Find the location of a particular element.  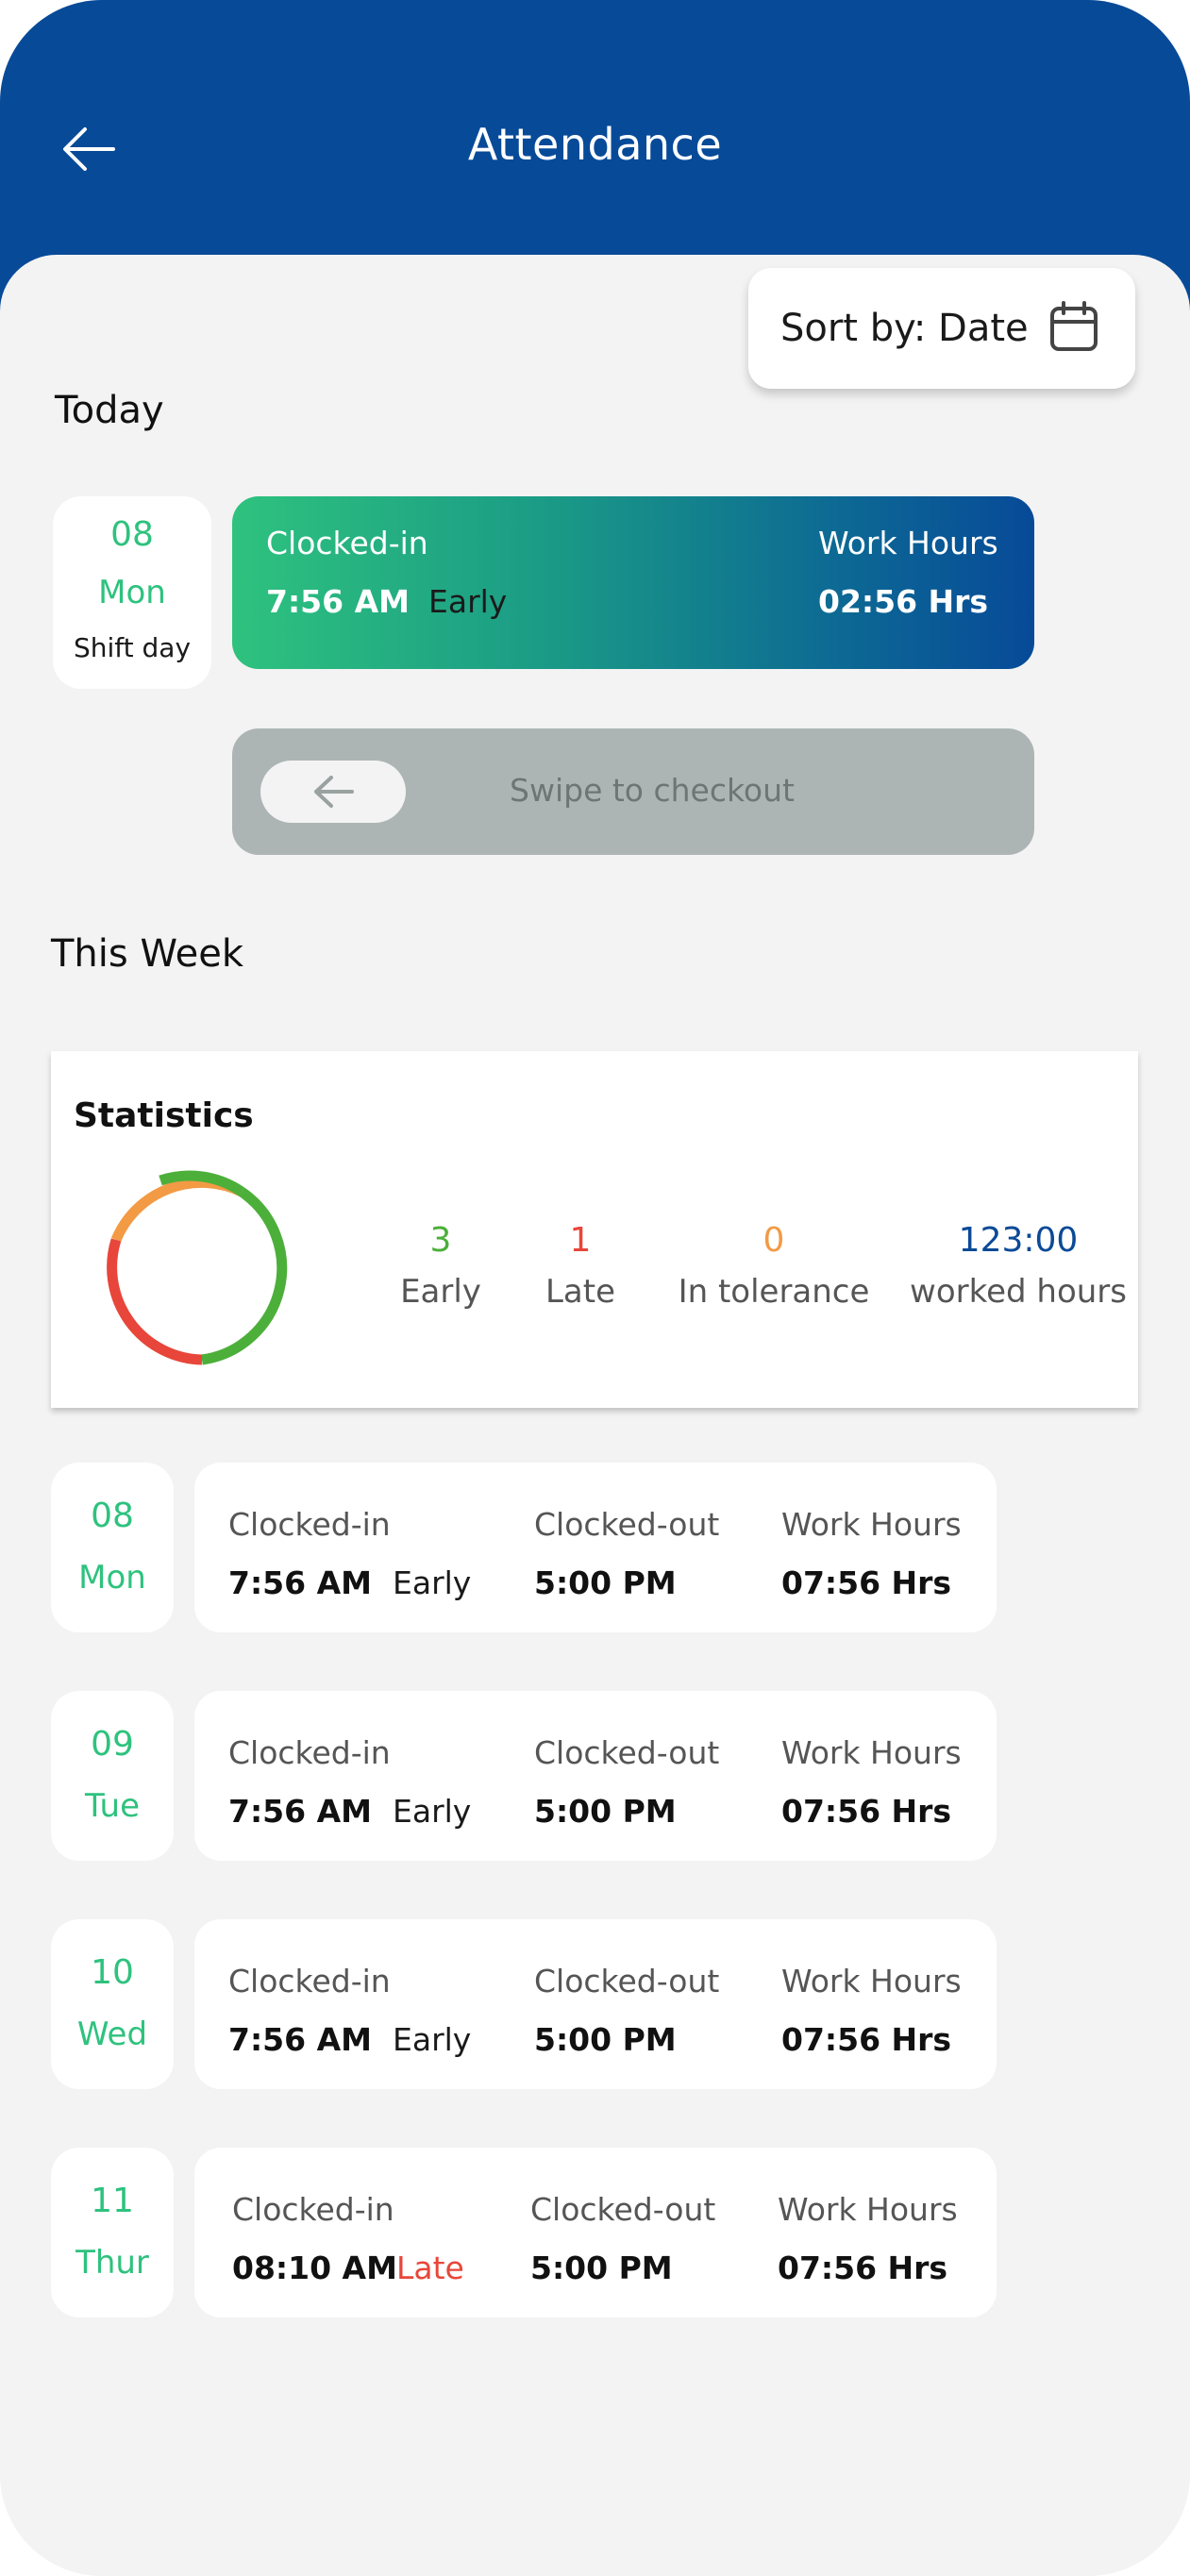

today-title: Today is located at coordinates (109, 410).